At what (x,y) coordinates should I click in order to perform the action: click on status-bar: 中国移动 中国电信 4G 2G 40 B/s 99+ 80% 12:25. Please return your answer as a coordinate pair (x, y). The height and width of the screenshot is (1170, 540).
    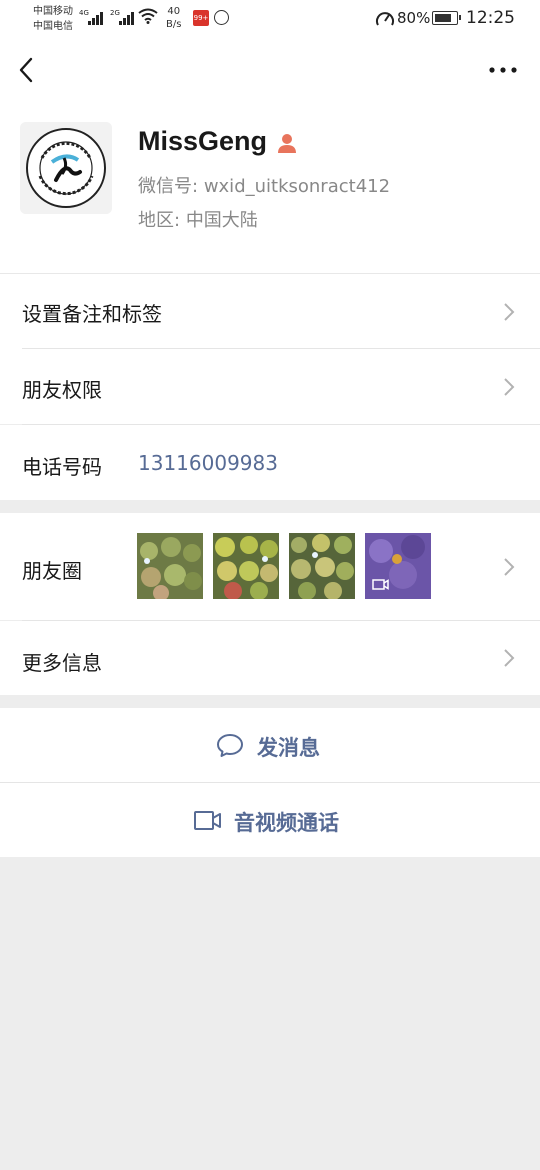
    Looking at the image, I should click on (270, 20).